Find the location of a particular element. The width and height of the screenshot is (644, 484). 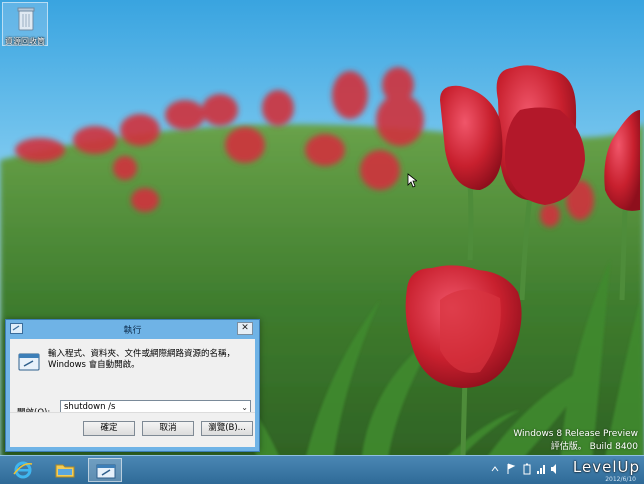

command-value: shutdown /s is located at coordinates (89, 407).